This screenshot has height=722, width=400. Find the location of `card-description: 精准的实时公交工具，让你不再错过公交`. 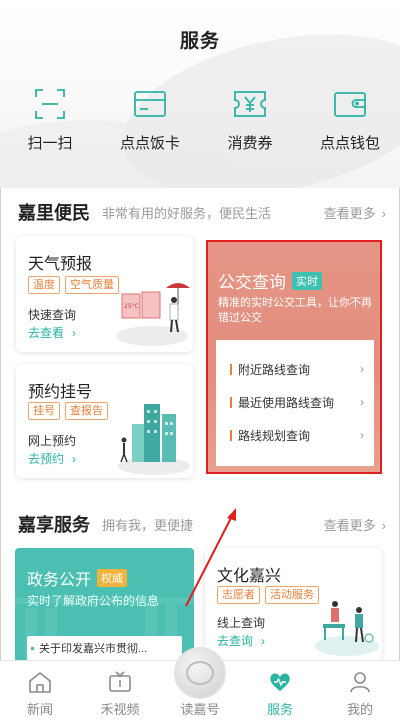

card-description: 精准的实时公交工具，让你不再错过公交 is located at coordinates (295, 310).